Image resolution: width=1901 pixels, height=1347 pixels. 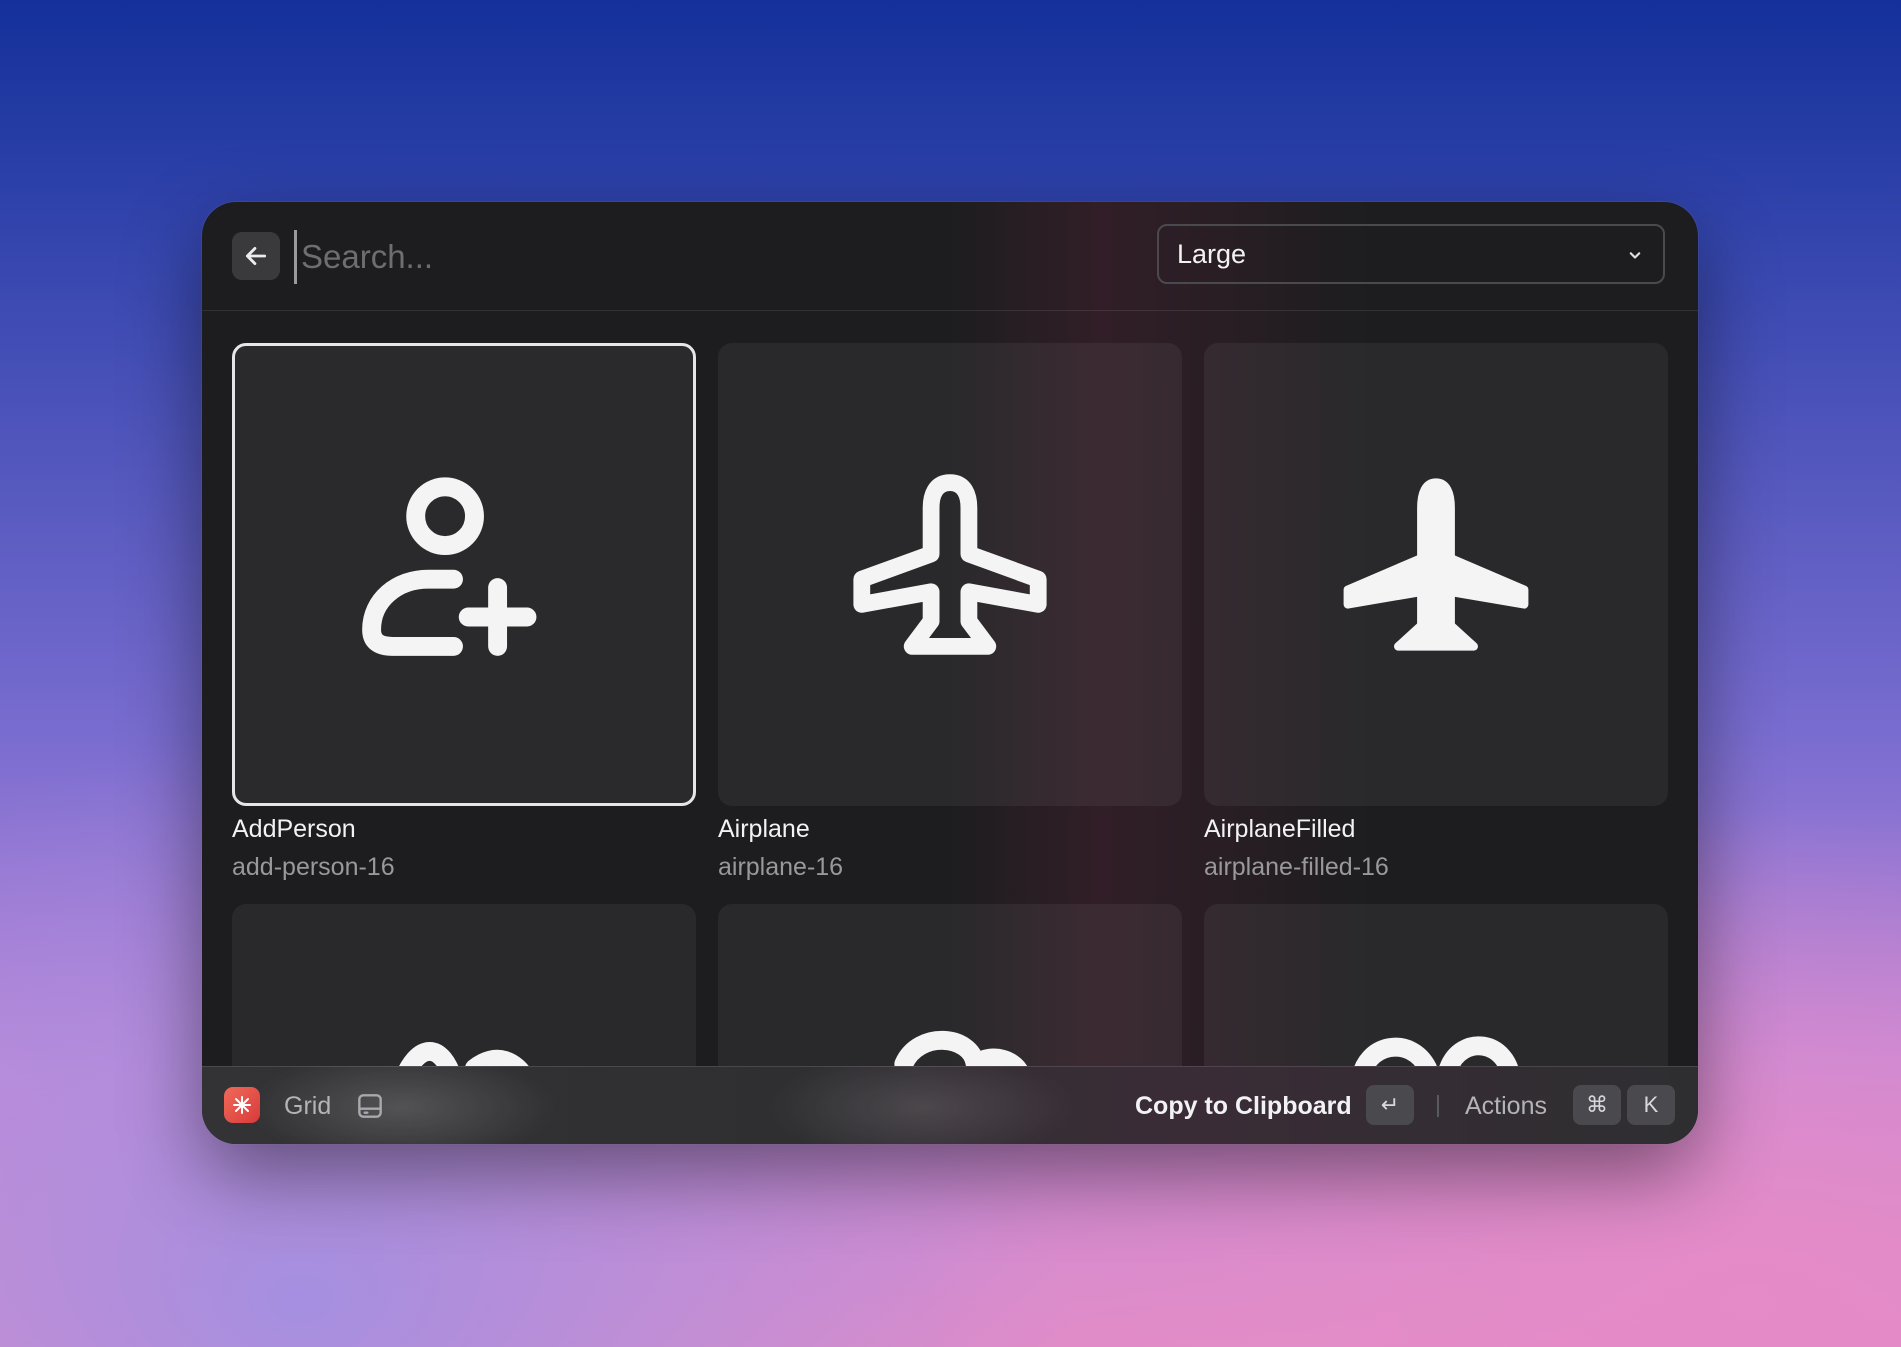 What do you see at coordinates (1411, 254) in the screenshot?
I see `size-dropdown: Large` at bounding box center [1411, 254].